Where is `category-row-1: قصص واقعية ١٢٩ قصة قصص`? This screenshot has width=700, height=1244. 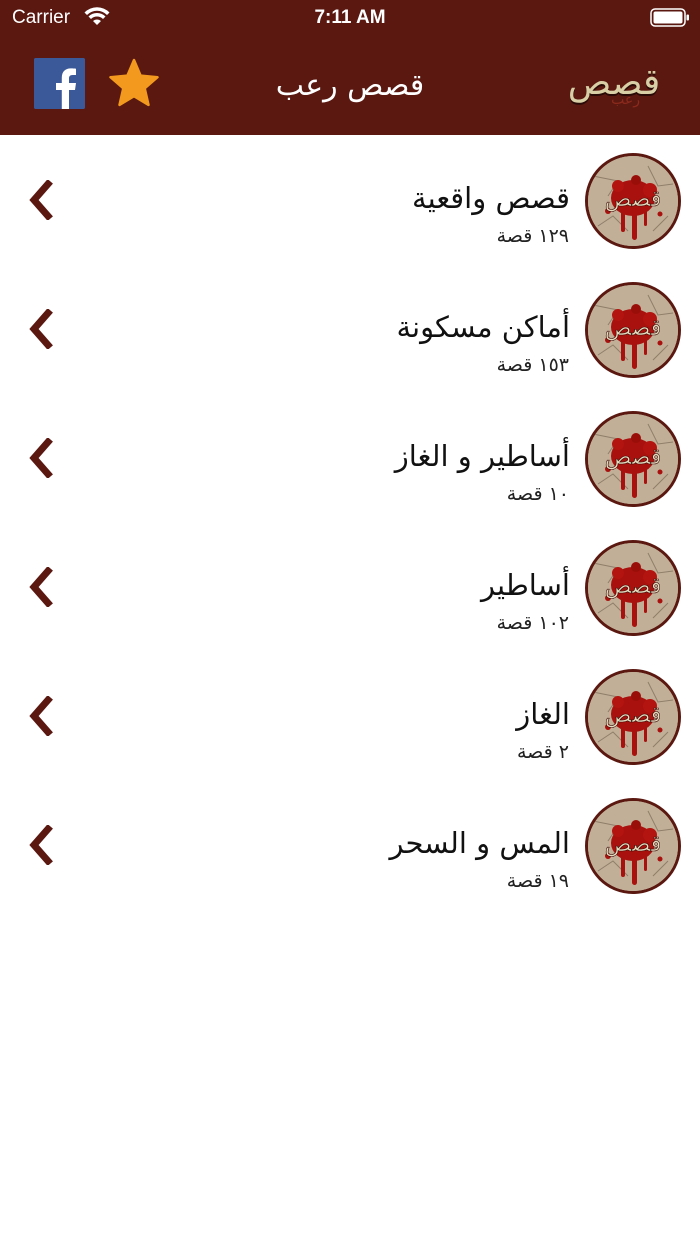
category-row-1: قصص واقعية ١٢٩ قصة قصص is located at coordinates (350, 199).